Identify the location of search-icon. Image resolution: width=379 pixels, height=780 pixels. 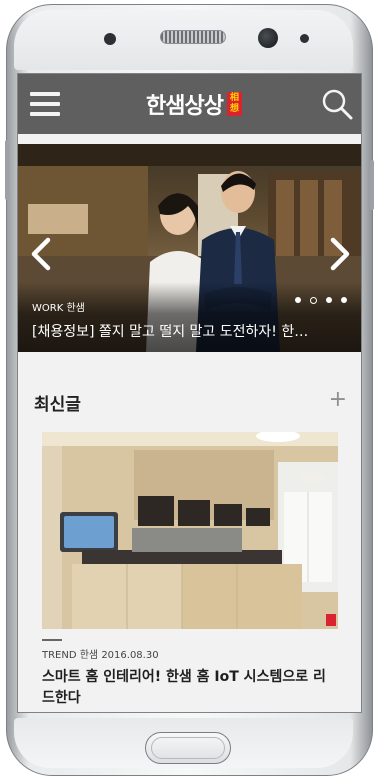
(337, 104).